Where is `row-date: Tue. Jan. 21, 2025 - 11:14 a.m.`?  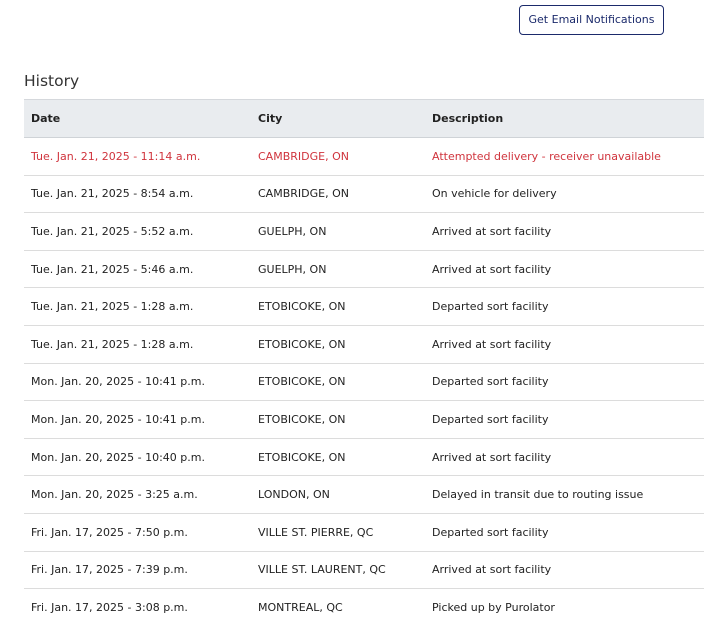 row-date: Tue. Jan. 21, 2025 - 11:14 a.m. is located at coordinates (137, 156).